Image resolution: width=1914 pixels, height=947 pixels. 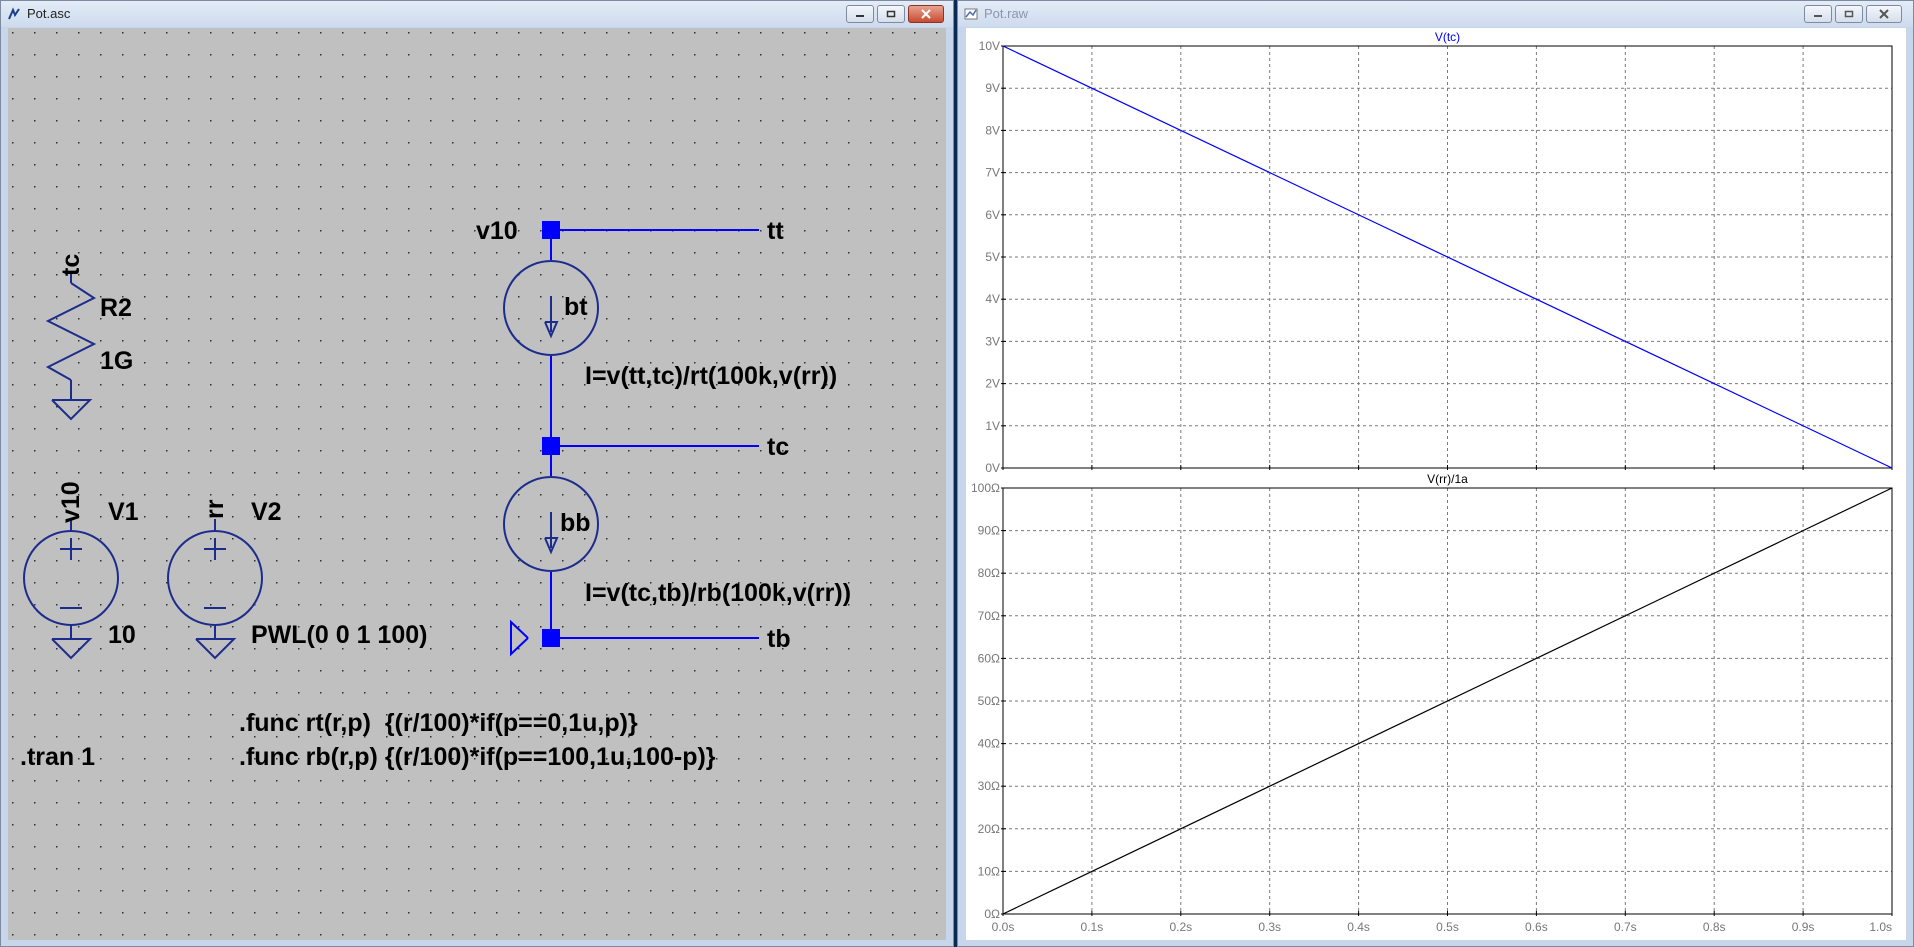 What do you see at coordinates (992, 426) in the screenshot?
I see `y-tick-label: 1V` at bounding box center [992, 426].